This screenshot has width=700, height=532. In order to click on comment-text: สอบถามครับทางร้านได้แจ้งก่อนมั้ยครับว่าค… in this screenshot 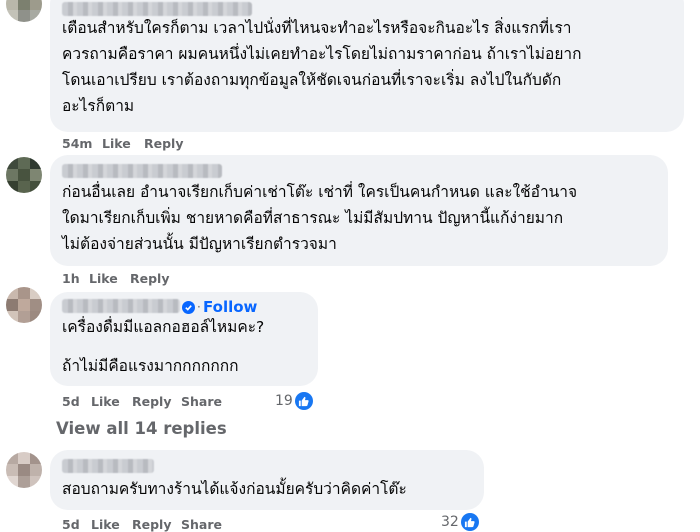, I will do `click(234, 489)`.